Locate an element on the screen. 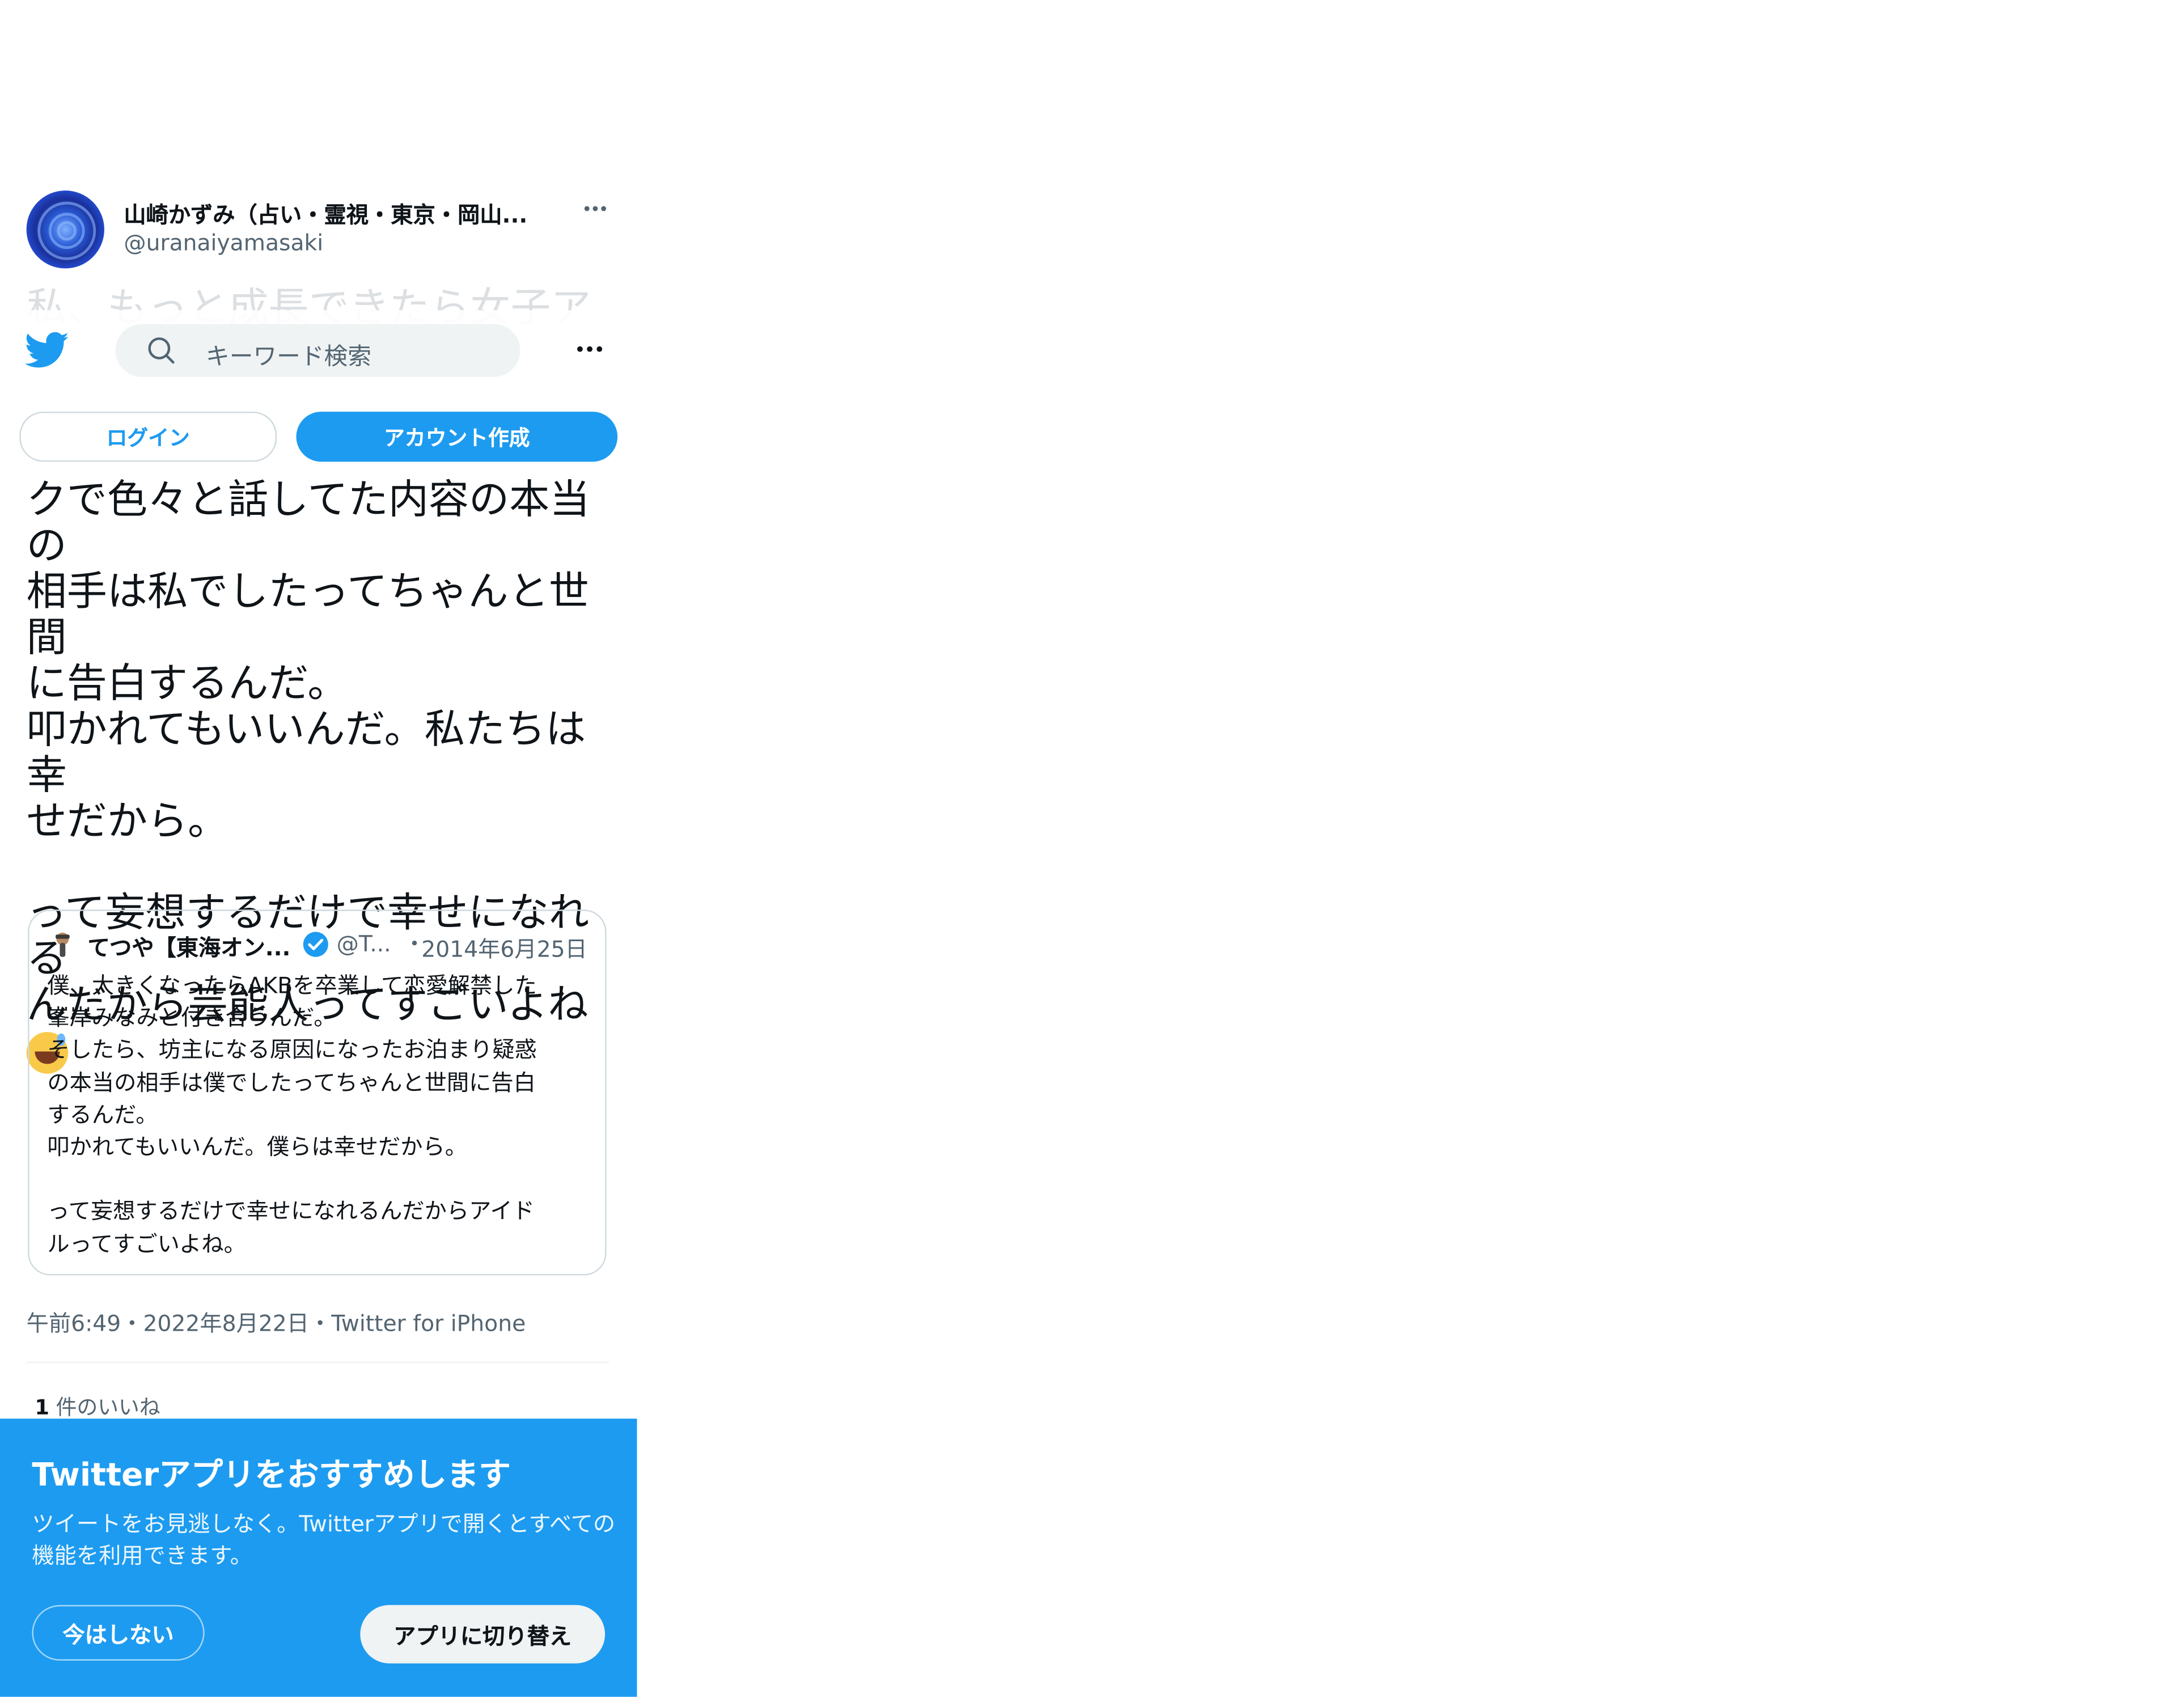  search-placeholder: キーワード検索 is located at coordinates (288, 357).